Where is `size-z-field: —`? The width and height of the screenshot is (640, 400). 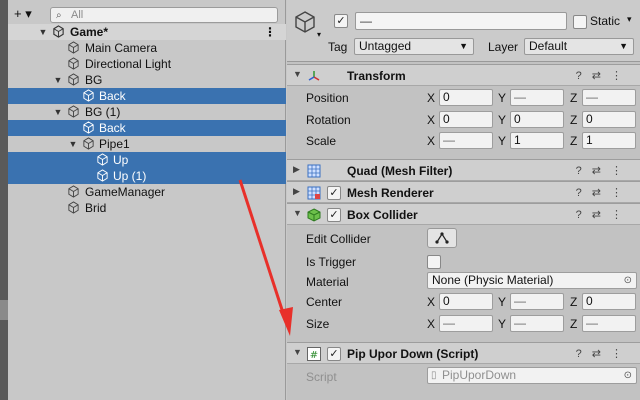 size-z-field: — is located at coordinates (609, 323).